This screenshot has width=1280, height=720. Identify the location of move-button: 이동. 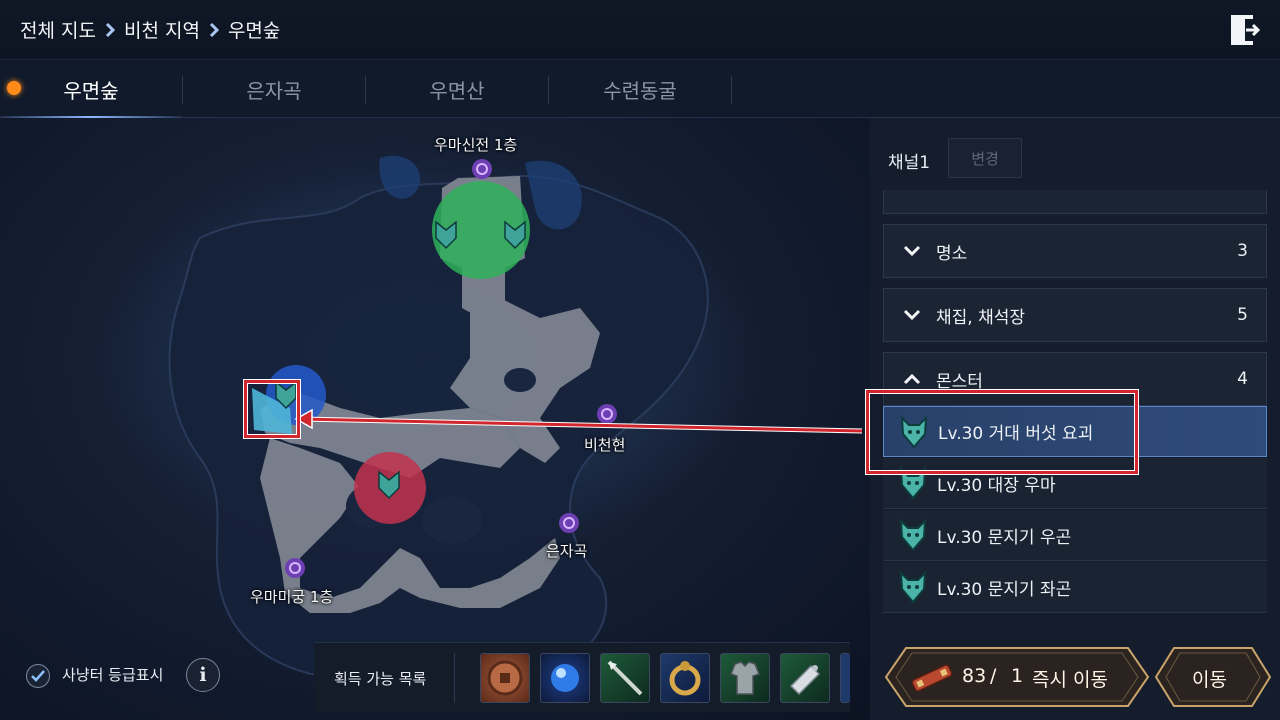
(1213, 677).